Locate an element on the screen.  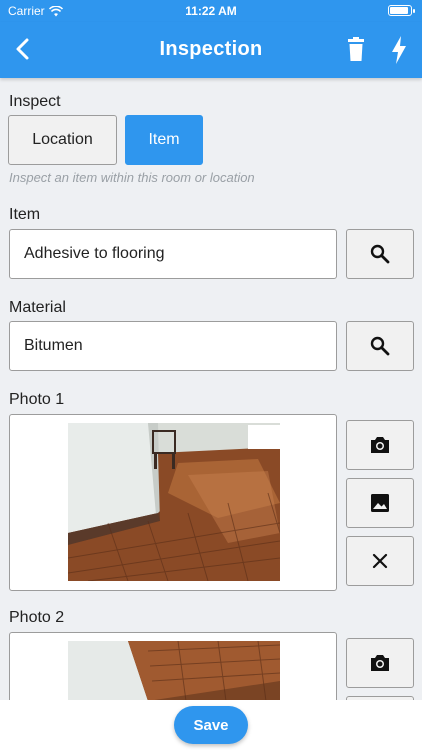
nav-bar: Inspection is located at coordinates (211, 50).